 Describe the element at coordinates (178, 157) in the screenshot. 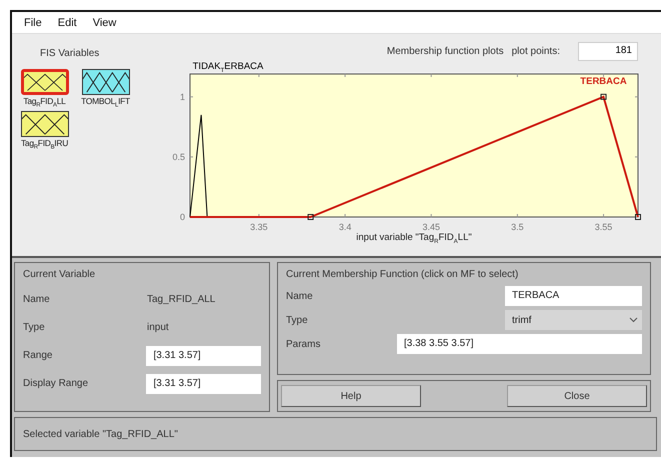

I see `tick-label: 0.5` at that location.